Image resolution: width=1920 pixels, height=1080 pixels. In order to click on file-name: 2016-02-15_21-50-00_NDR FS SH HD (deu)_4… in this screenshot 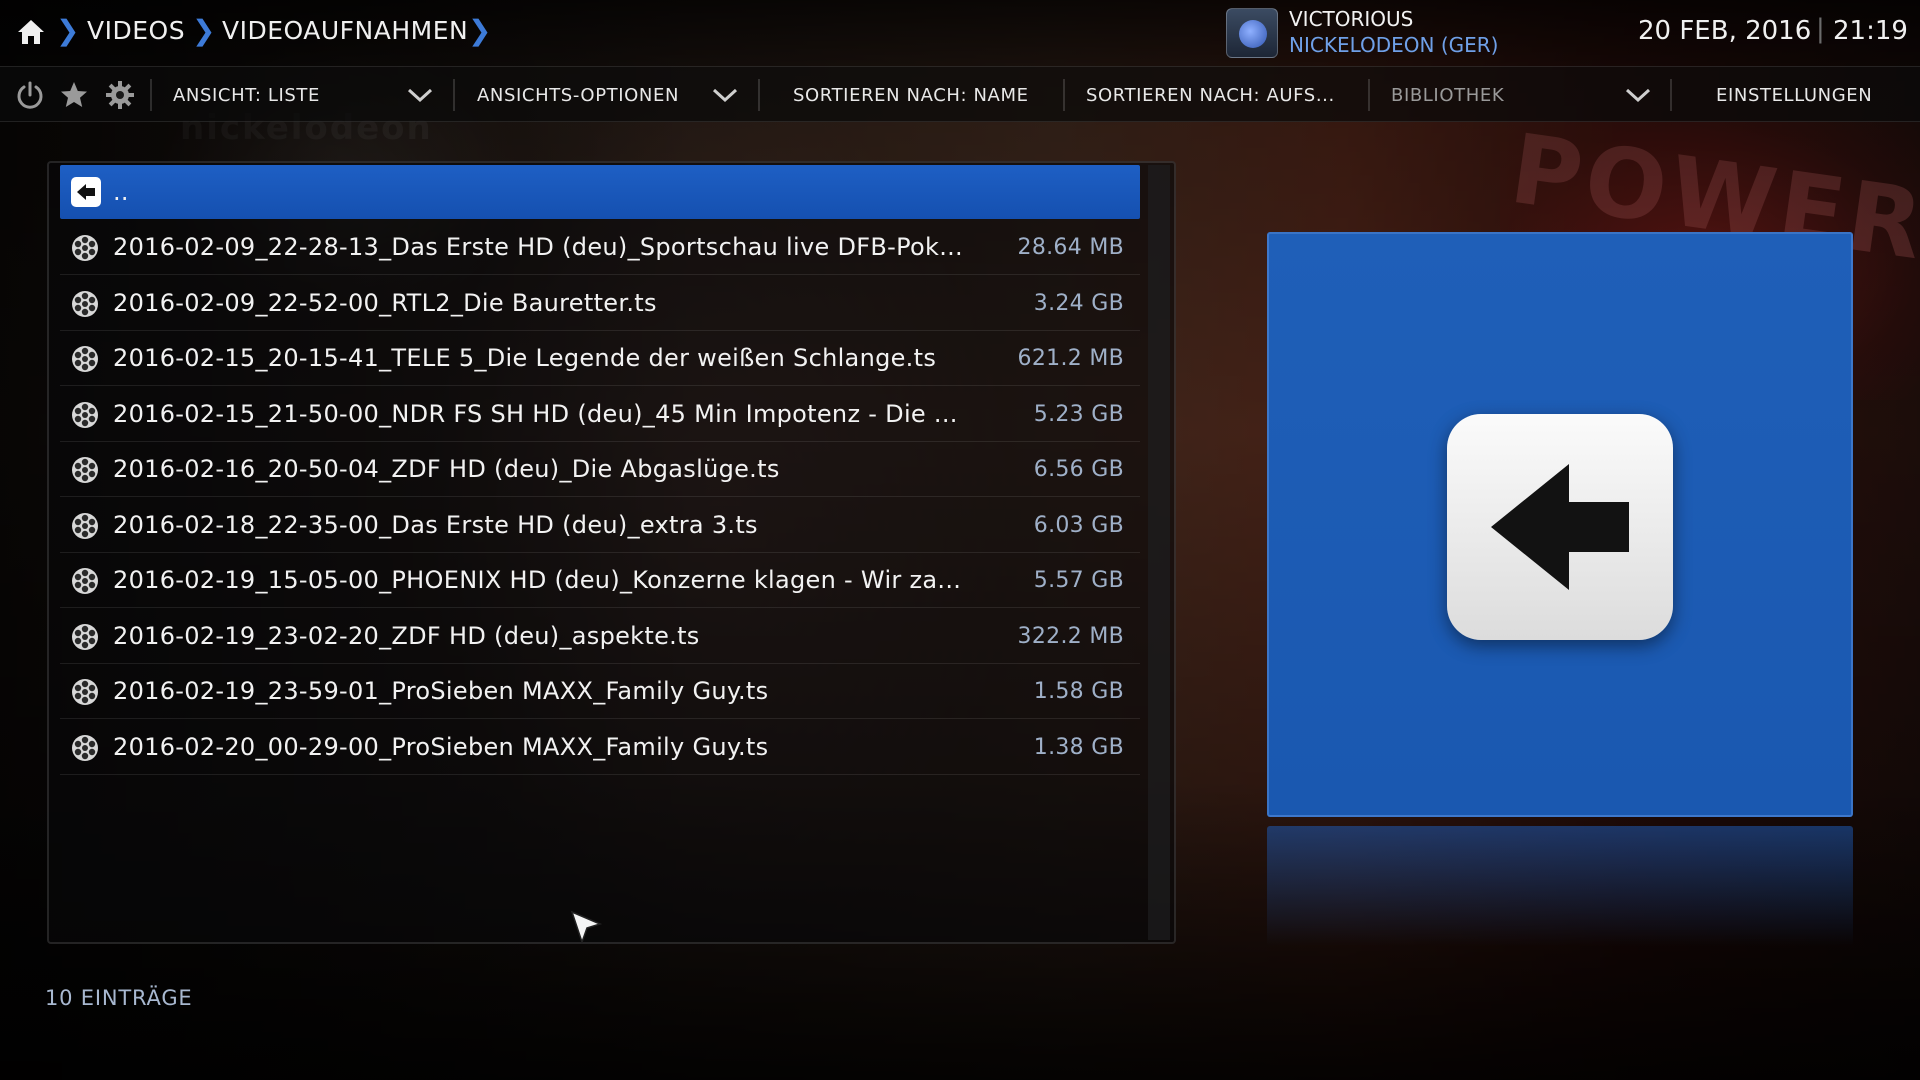, I will do `click(535, 413)`.